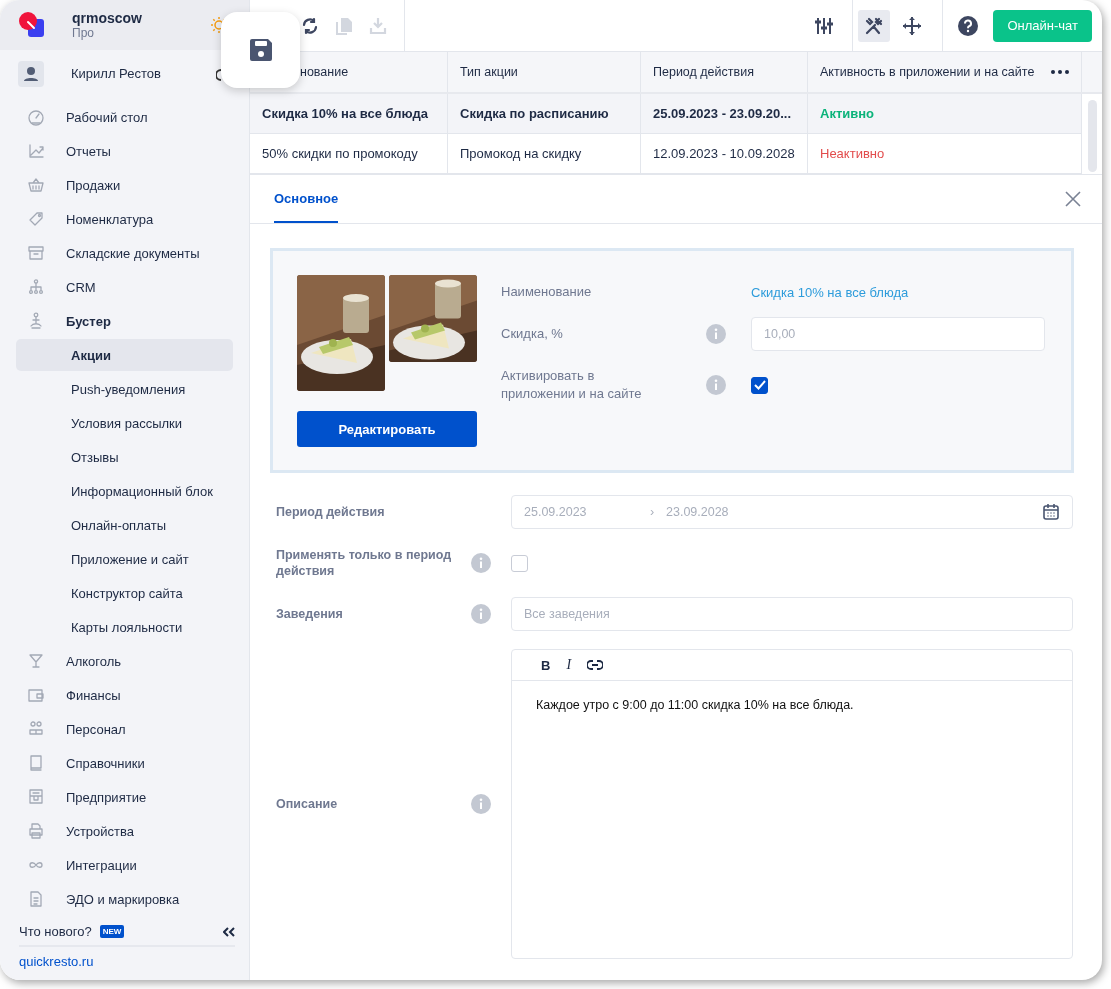  What do you see at coordinates (229, 931) in the screenshot?
I see `collapse-icon` at bounding box center [229, 931].